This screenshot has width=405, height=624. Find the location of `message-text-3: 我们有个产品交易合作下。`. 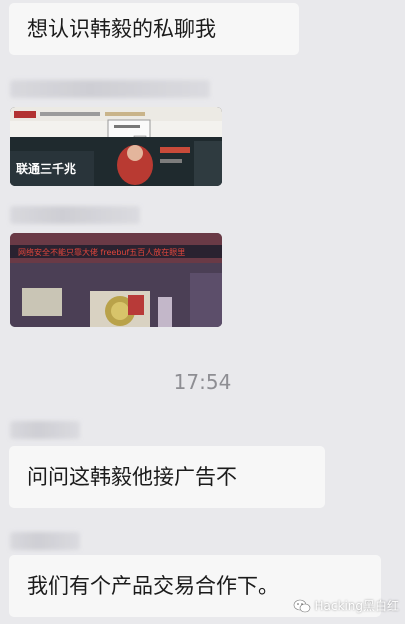

message-text-3: 我们有个产品交易合作下。 is located at coordinates (153, 585).